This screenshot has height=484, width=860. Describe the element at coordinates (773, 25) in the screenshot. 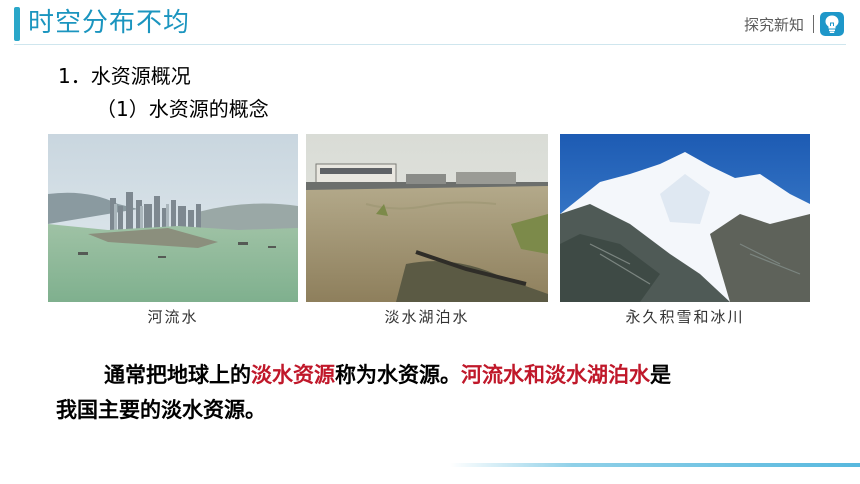

I see `section-label: 探究新知` at that location.